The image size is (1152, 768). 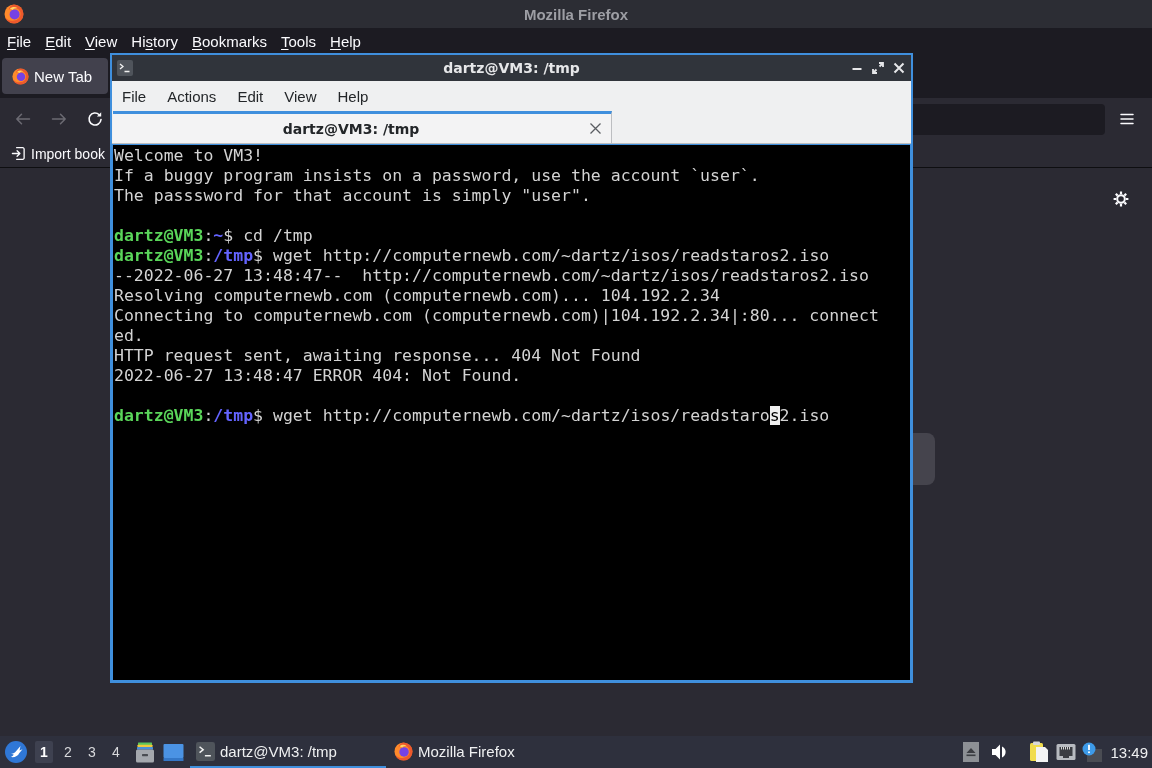 I want to click on terminal-line: The passsword for that account is simply "user"., so click(x=353, y=196).